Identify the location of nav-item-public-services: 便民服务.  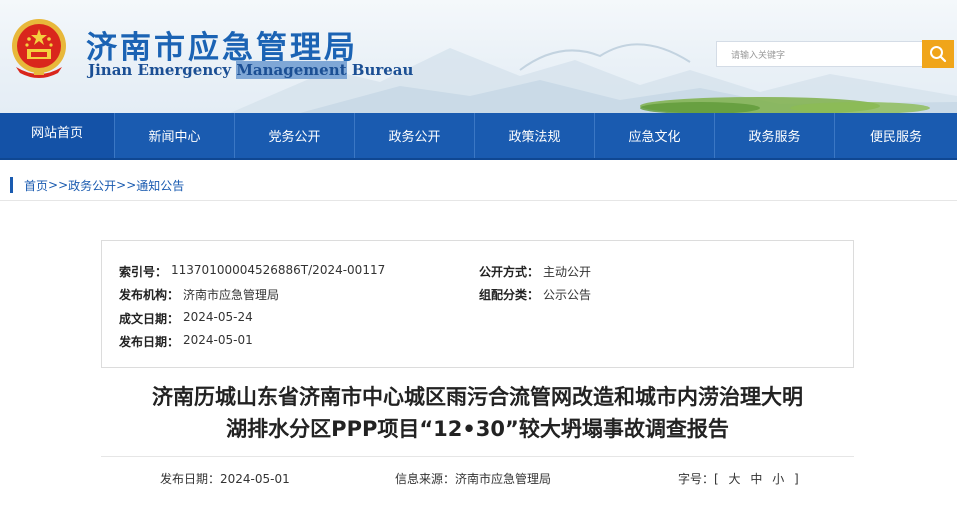
(896, 135).